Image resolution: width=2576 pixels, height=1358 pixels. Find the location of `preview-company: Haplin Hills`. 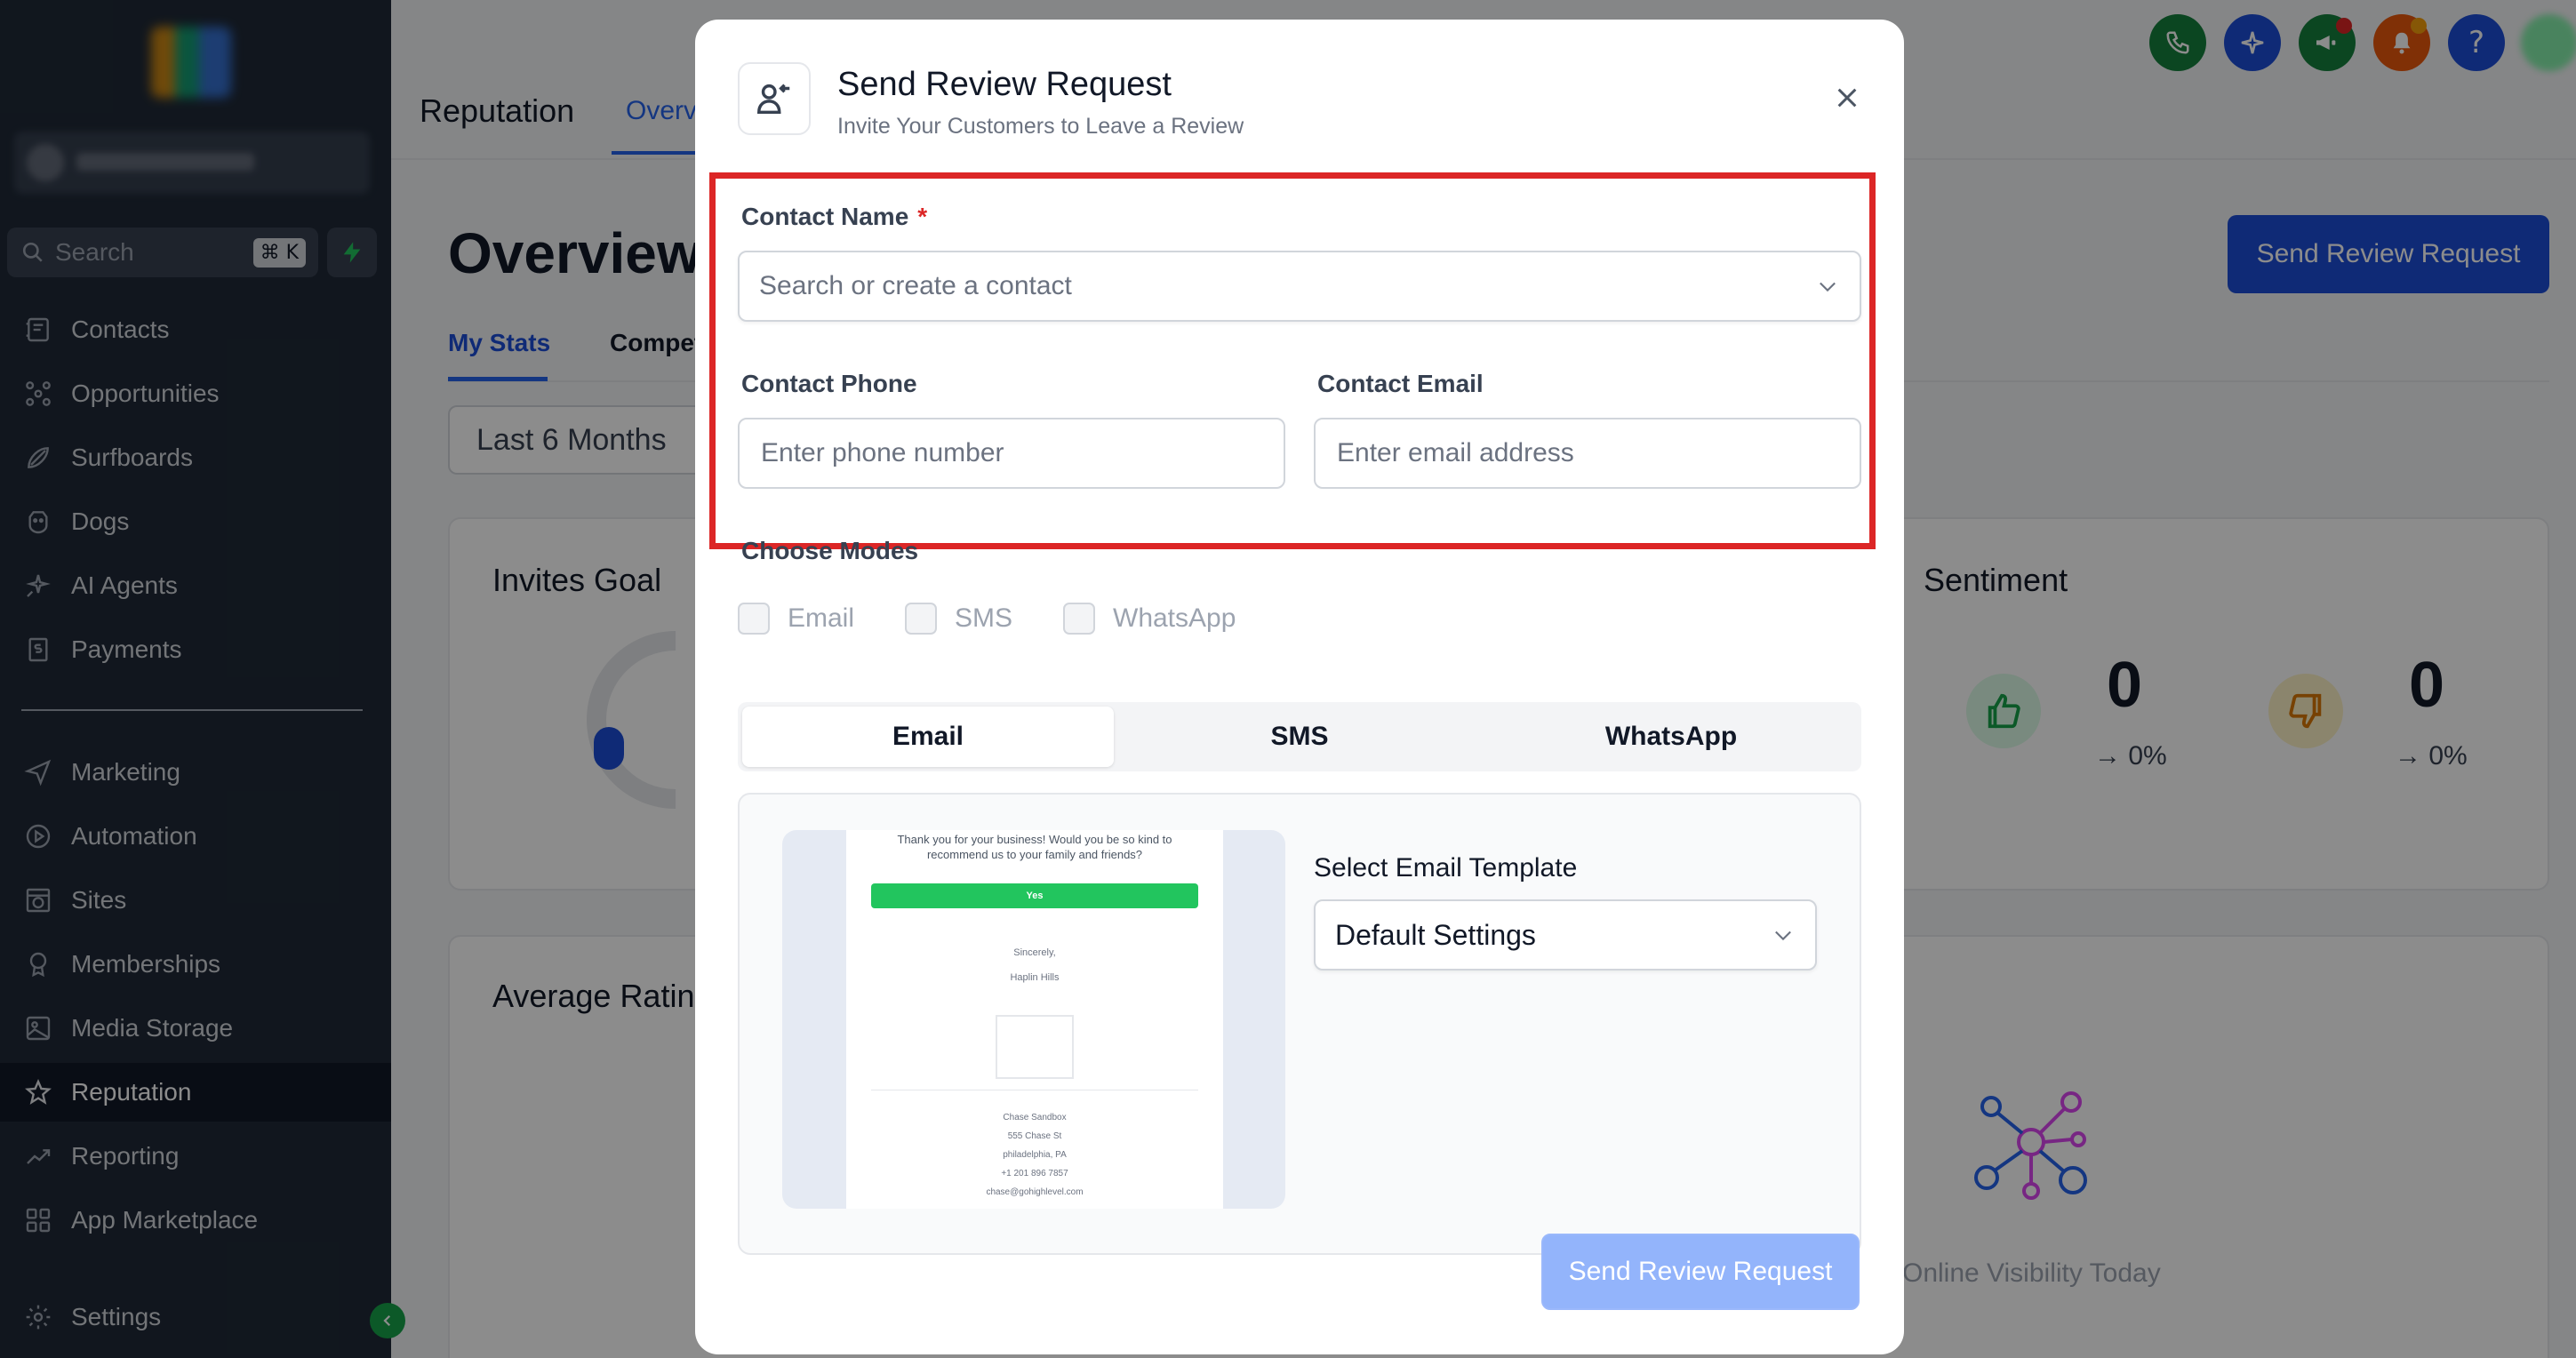

preview-company: Haplin Hills is located at coordinates (1035, 977).